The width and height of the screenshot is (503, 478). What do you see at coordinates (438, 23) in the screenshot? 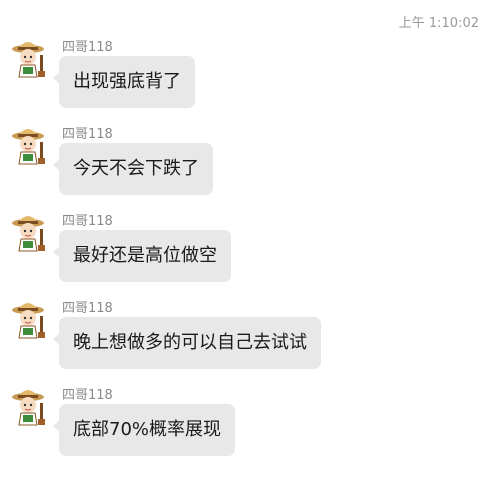
I see `chat-timestamp: 上午 1:10:02` at bounding box center [438, 23].